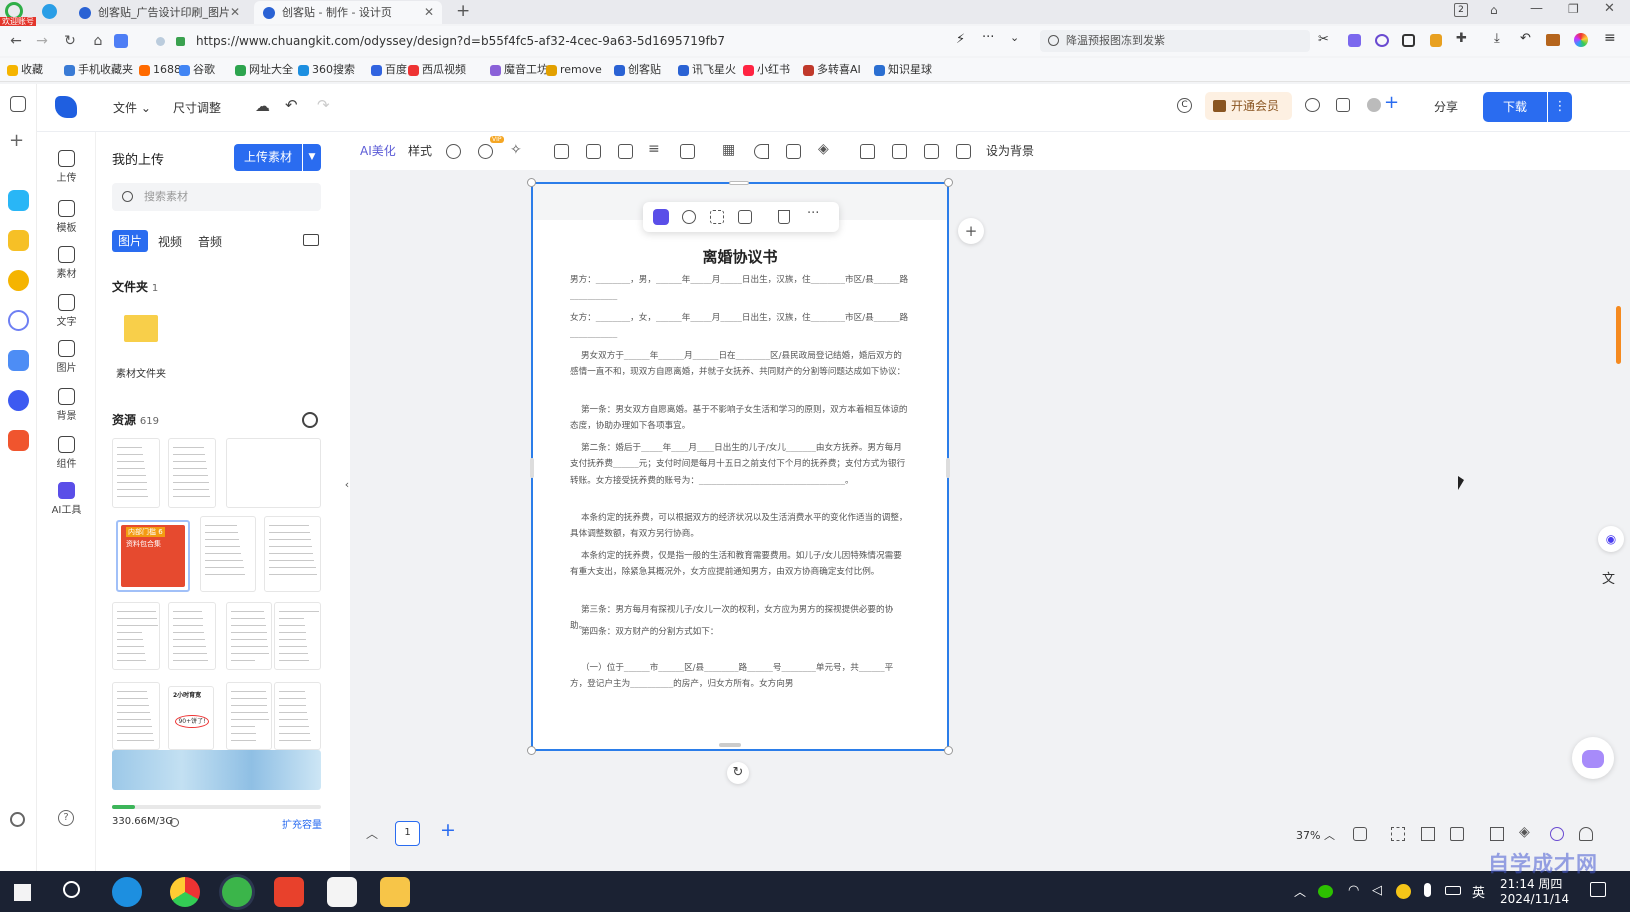  Describe the element at coordinates (1608, 577) in the screenshot. I see `translate-icon: 文` at that location.